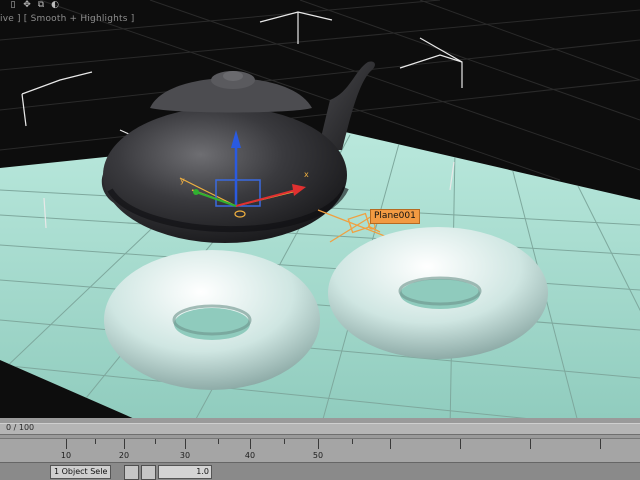 The height and width of the screenshot is (480, 640). I want to click on track-bar: 10 20 30 40 50, so click(320, 450).